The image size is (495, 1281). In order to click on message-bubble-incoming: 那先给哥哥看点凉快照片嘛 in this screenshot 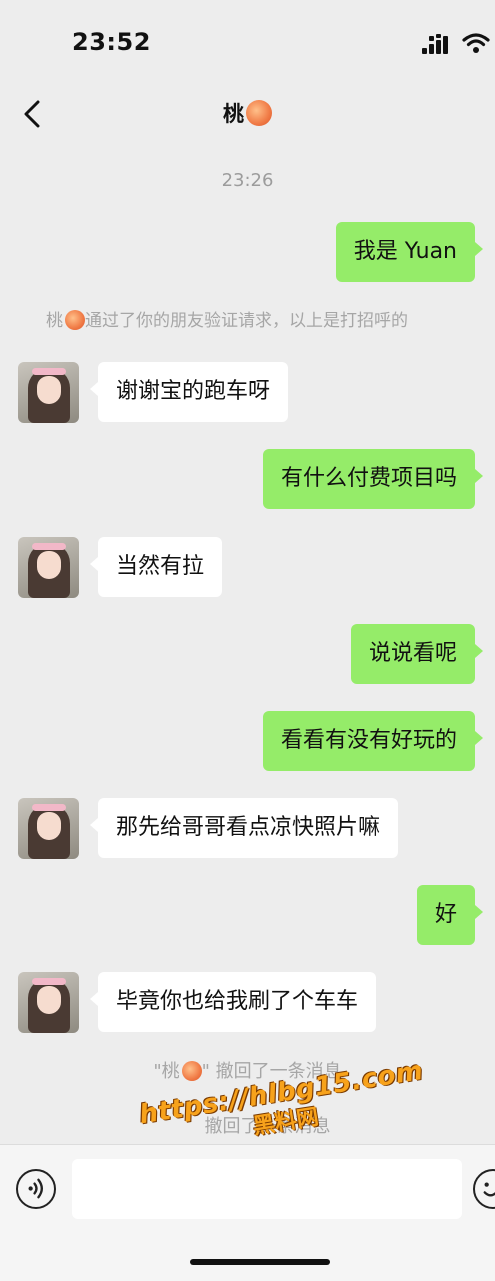, I will do `click(244, 828)`.